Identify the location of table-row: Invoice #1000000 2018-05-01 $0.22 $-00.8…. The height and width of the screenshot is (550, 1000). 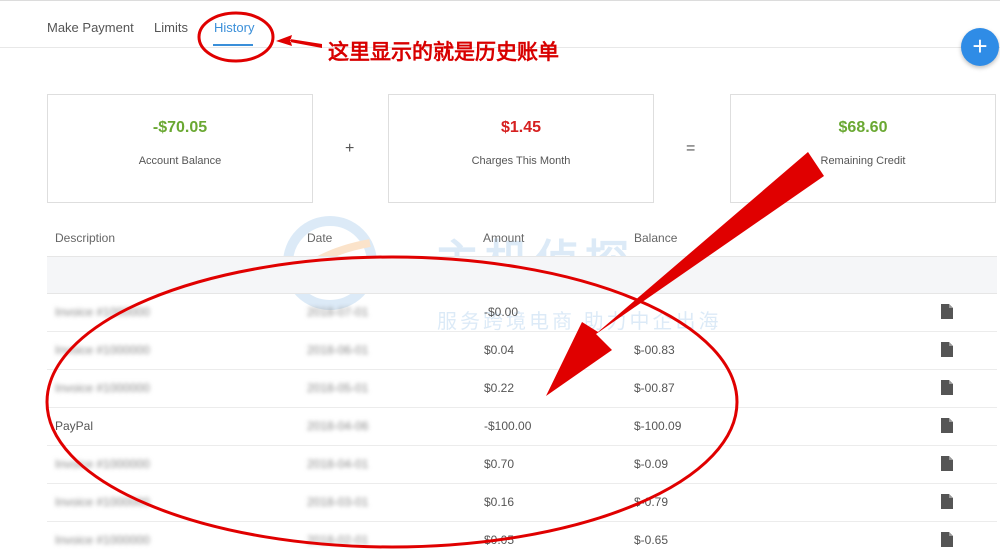
(522, 389).